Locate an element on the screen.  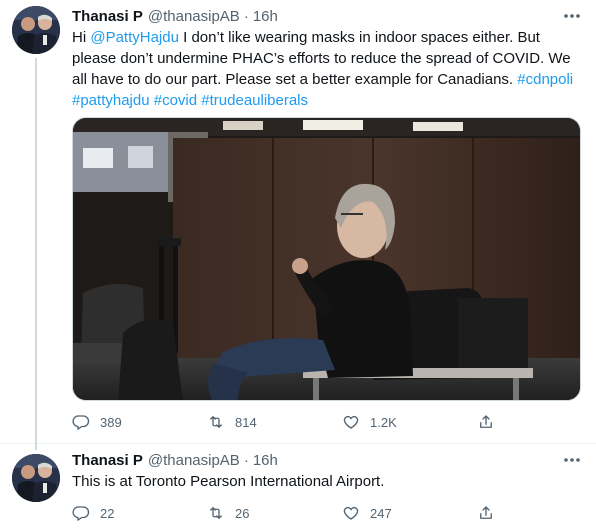
tweet-actions: 22 26 247 is located at coordinates (287, 513).